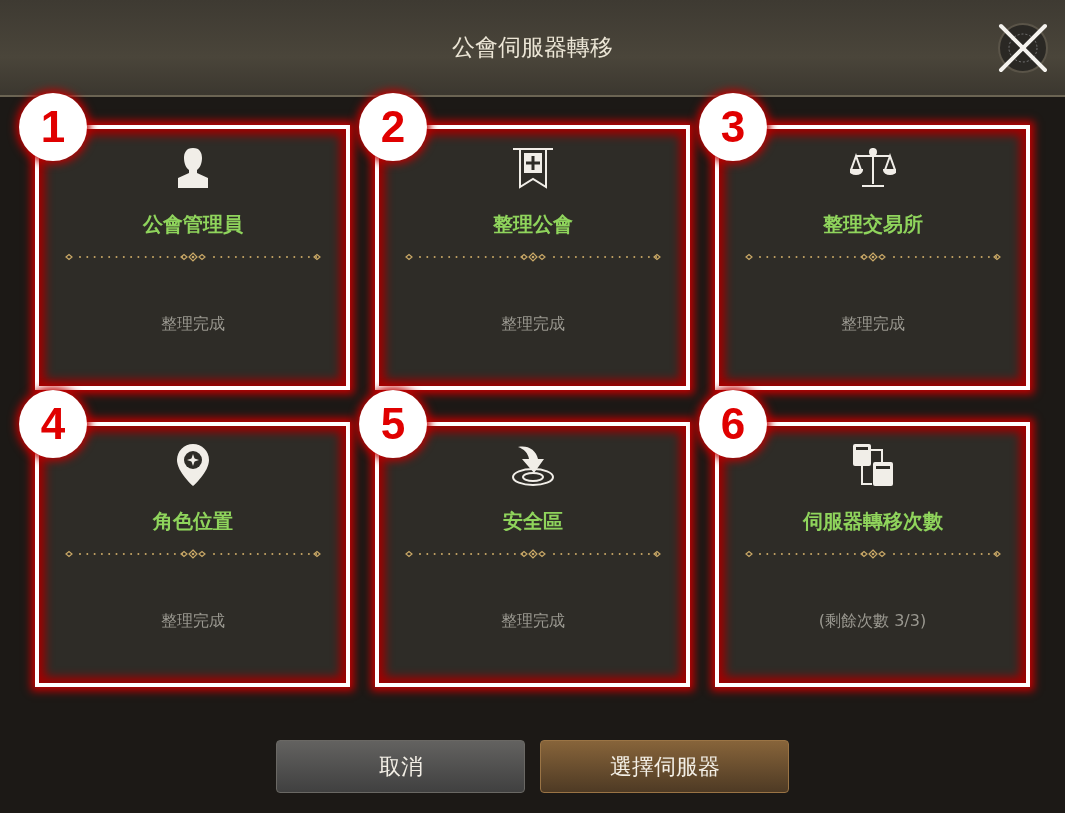  Describe the element at coordinates (733, 424) in the screenshot. I see `number-badge: 6` at that location.